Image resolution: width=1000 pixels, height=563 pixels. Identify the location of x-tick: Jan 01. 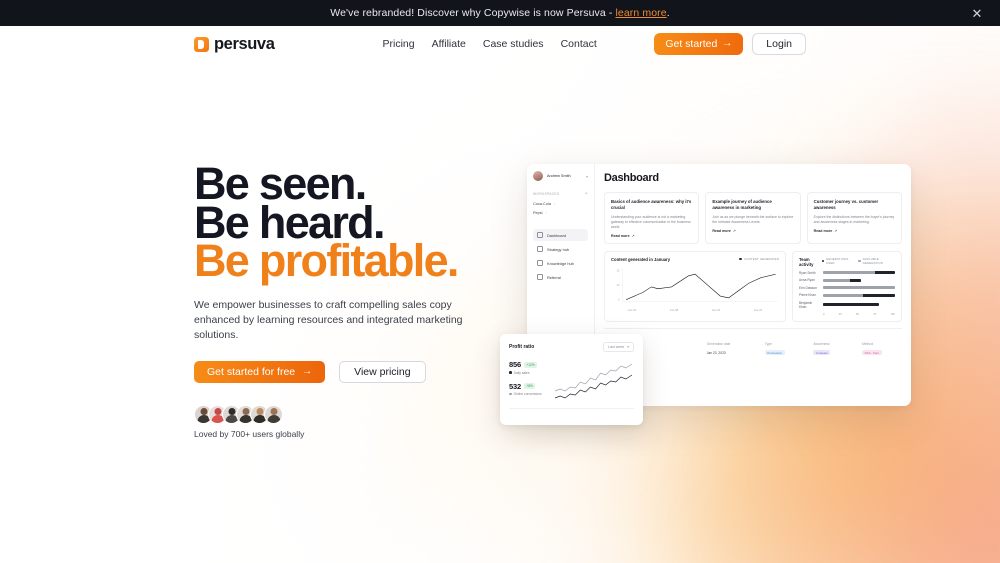
(632, 309).